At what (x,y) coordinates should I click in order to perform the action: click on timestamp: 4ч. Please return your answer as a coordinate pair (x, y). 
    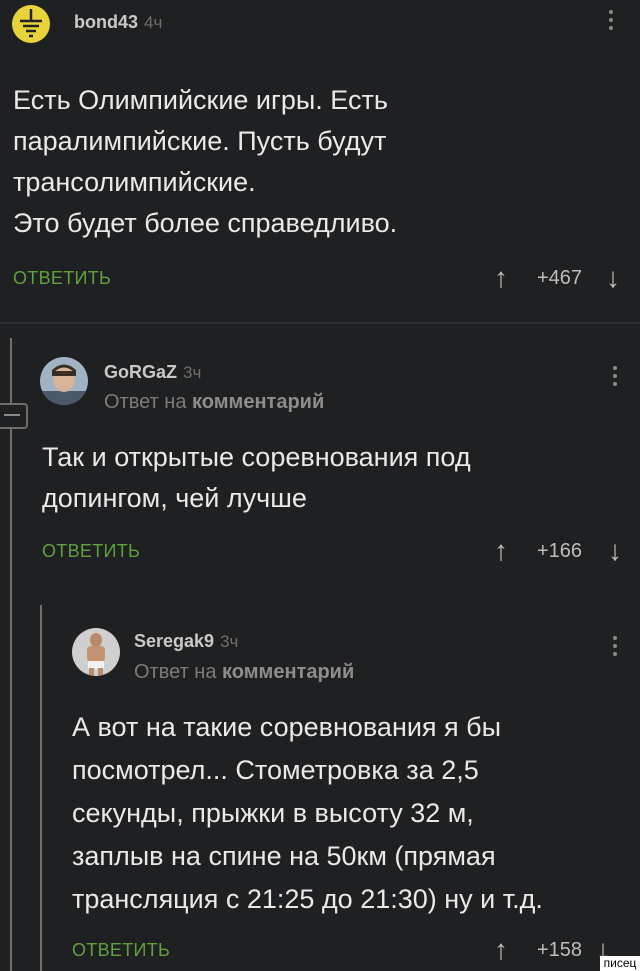
    Looking at the image, I should click on (153, 22).